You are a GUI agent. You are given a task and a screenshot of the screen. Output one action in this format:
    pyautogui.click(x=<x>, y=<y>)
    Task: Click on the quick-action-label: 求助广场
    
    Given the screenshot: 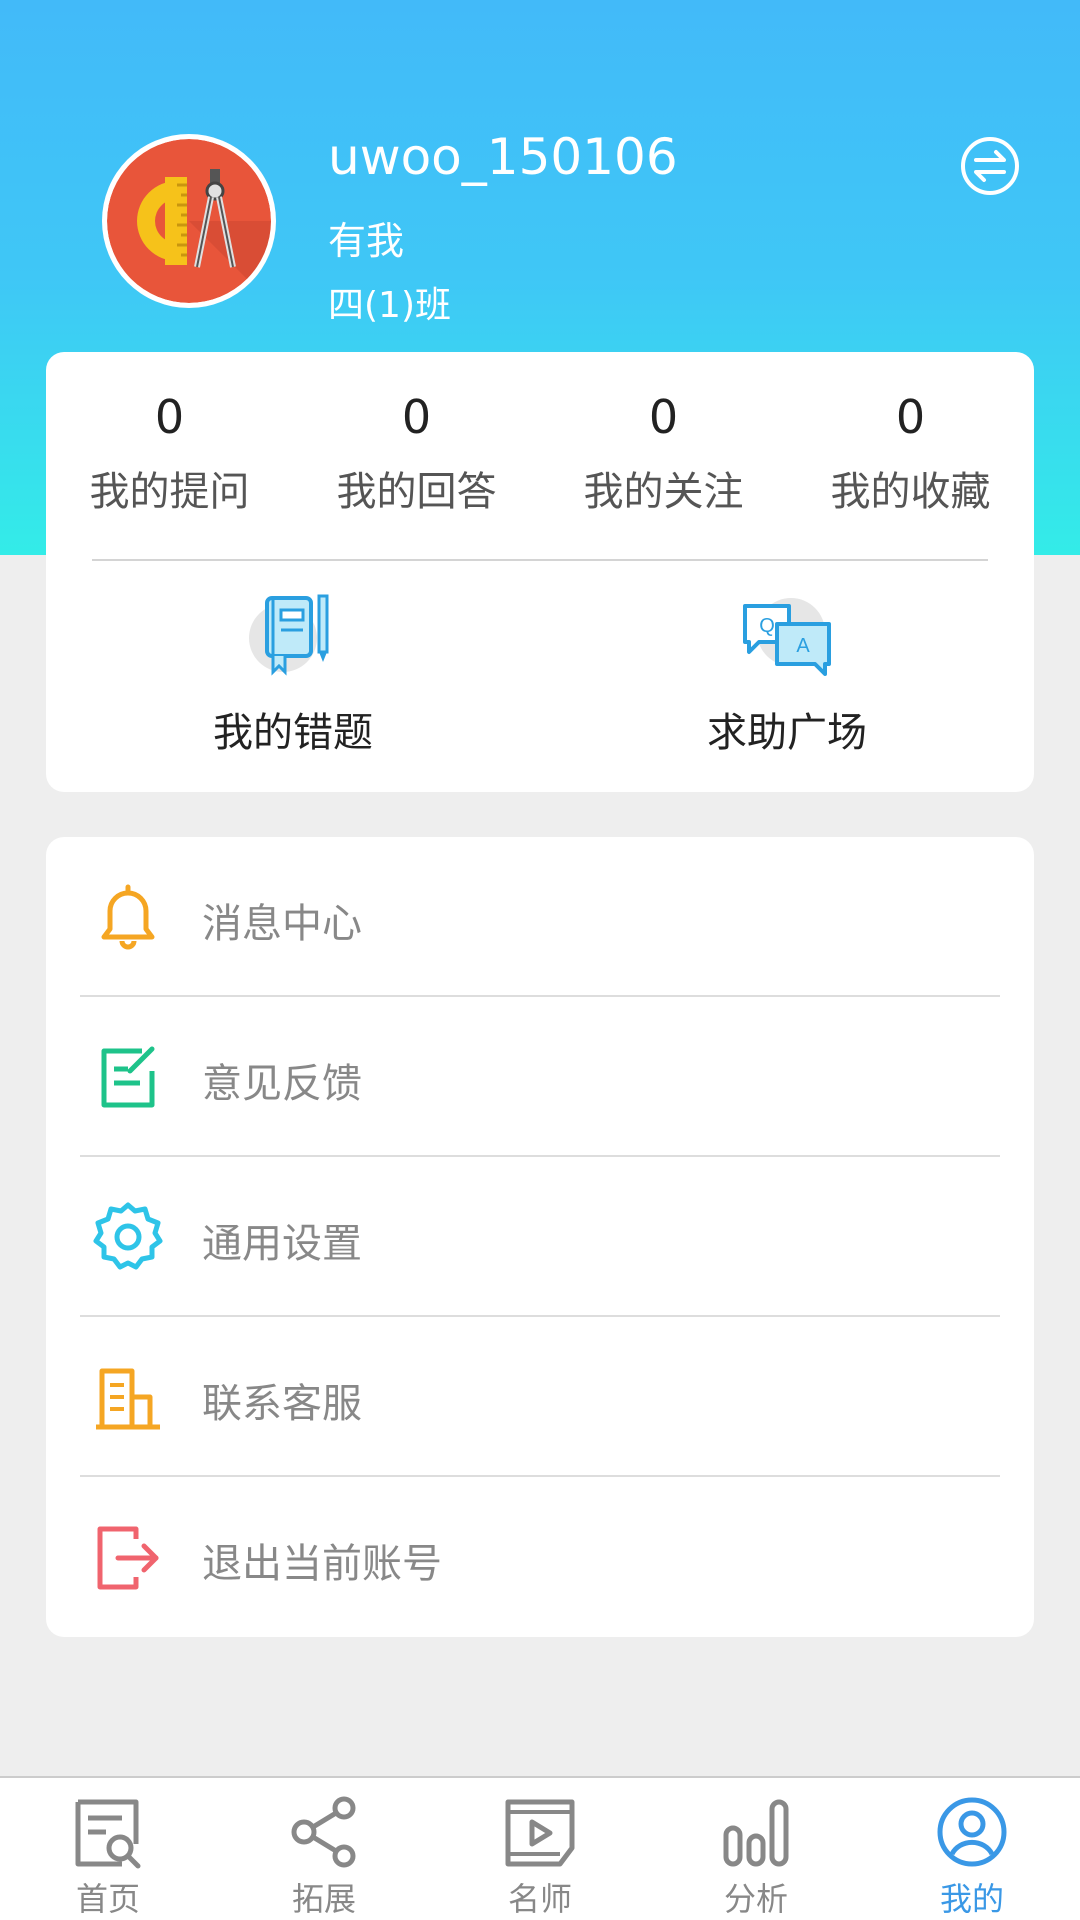 What is the action you would take?
    pyautogui.click(x=787, y=733)
    